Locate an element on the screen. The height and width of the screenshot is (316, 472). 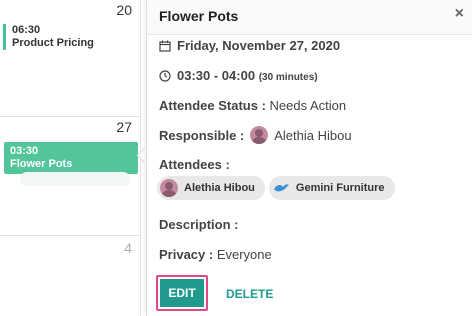
delete-button: DELETE is located at coordinates (249, 294).